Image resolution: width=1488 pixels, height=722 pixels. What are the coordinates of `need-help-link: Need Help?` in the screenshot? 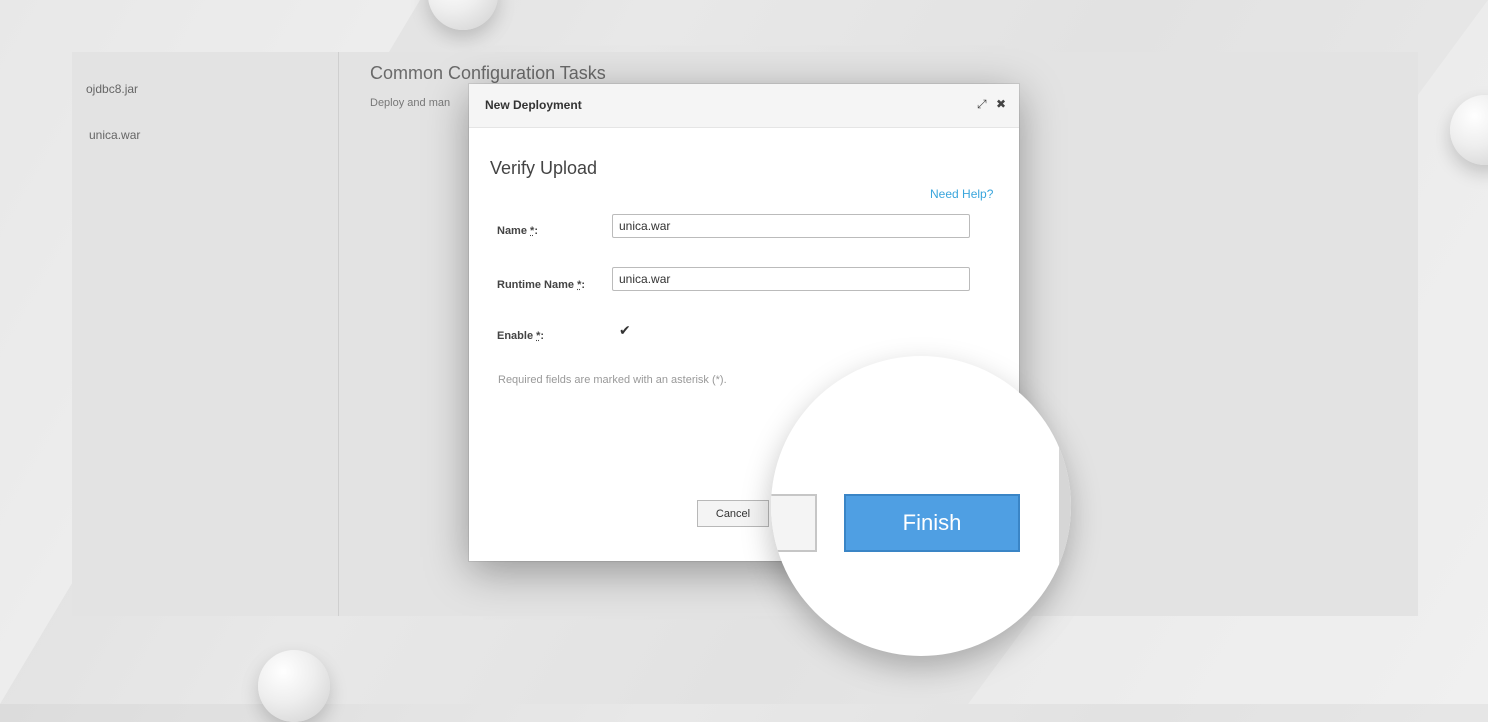 It's located at (961, 194).